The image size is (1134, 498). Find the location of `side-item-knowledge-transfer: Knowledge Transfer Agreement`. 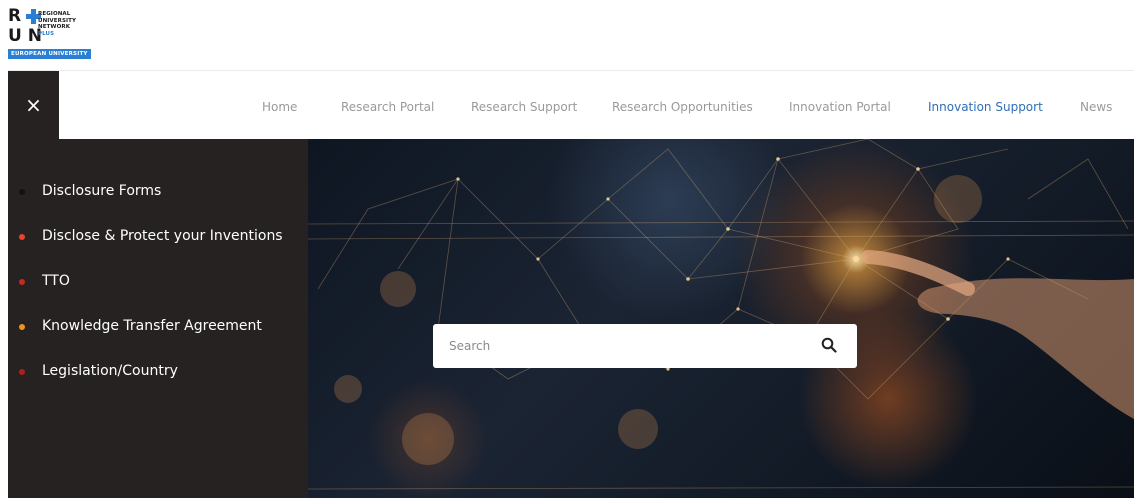

side-item-knowledge-transfer: Knowledge Transfer Agreement is located at coordinates (158, 327).